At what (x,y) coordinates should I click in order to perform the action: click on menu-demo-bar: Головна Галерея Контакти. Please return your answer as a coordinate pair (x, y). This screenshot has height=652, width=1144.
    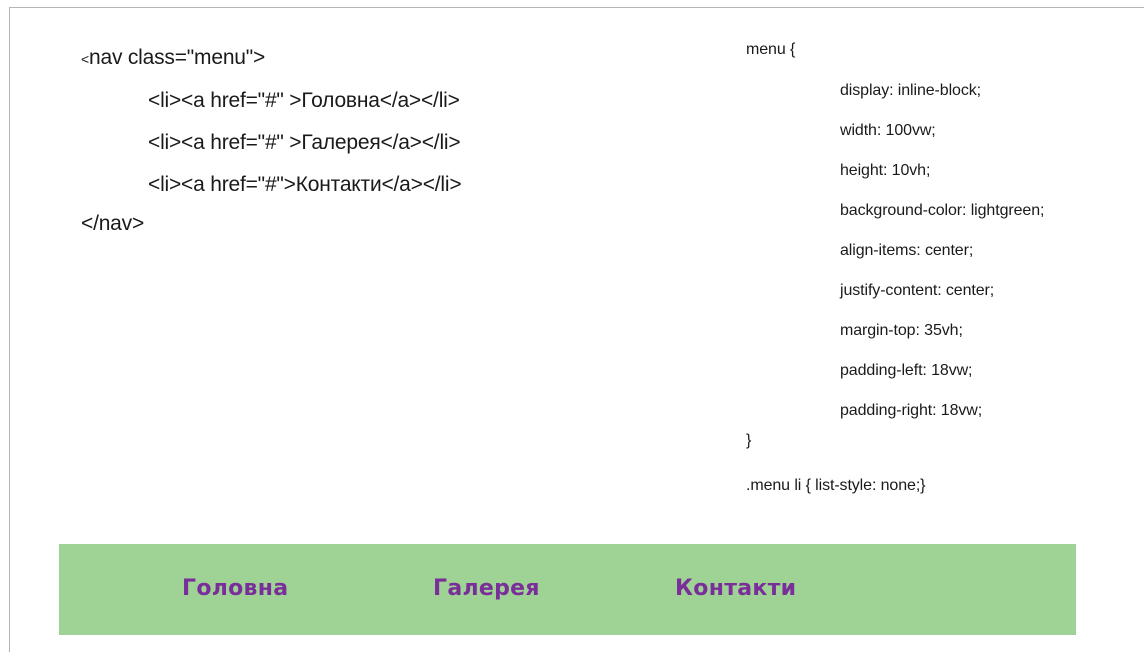
    Looking at the image, I should click on (567, 589).